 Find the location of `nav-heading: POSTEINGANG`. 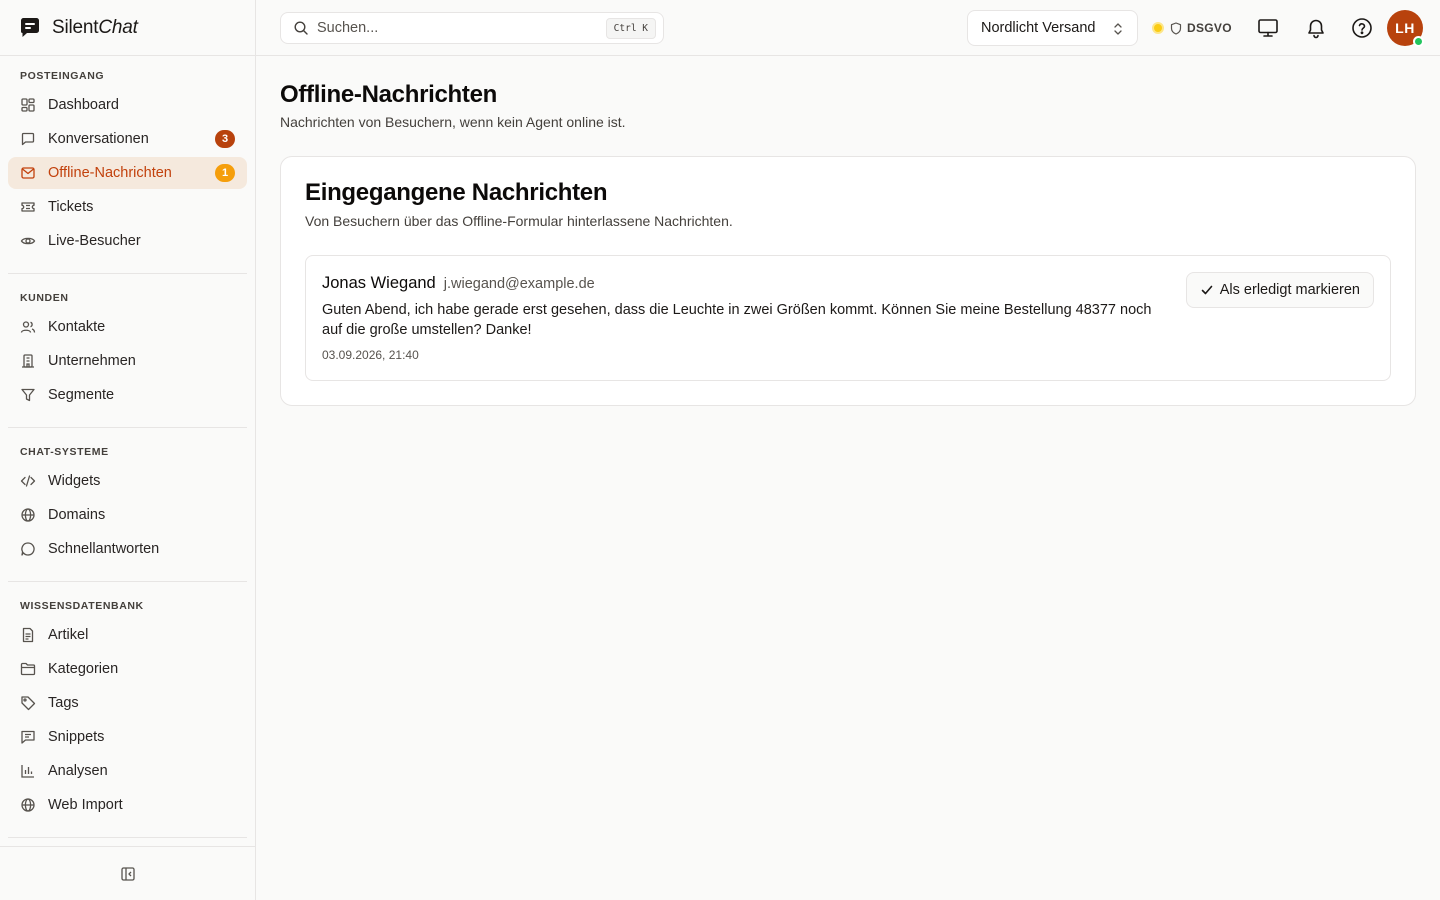

nav-heading: POSTEINGANG is located at coordinates (62, 76).